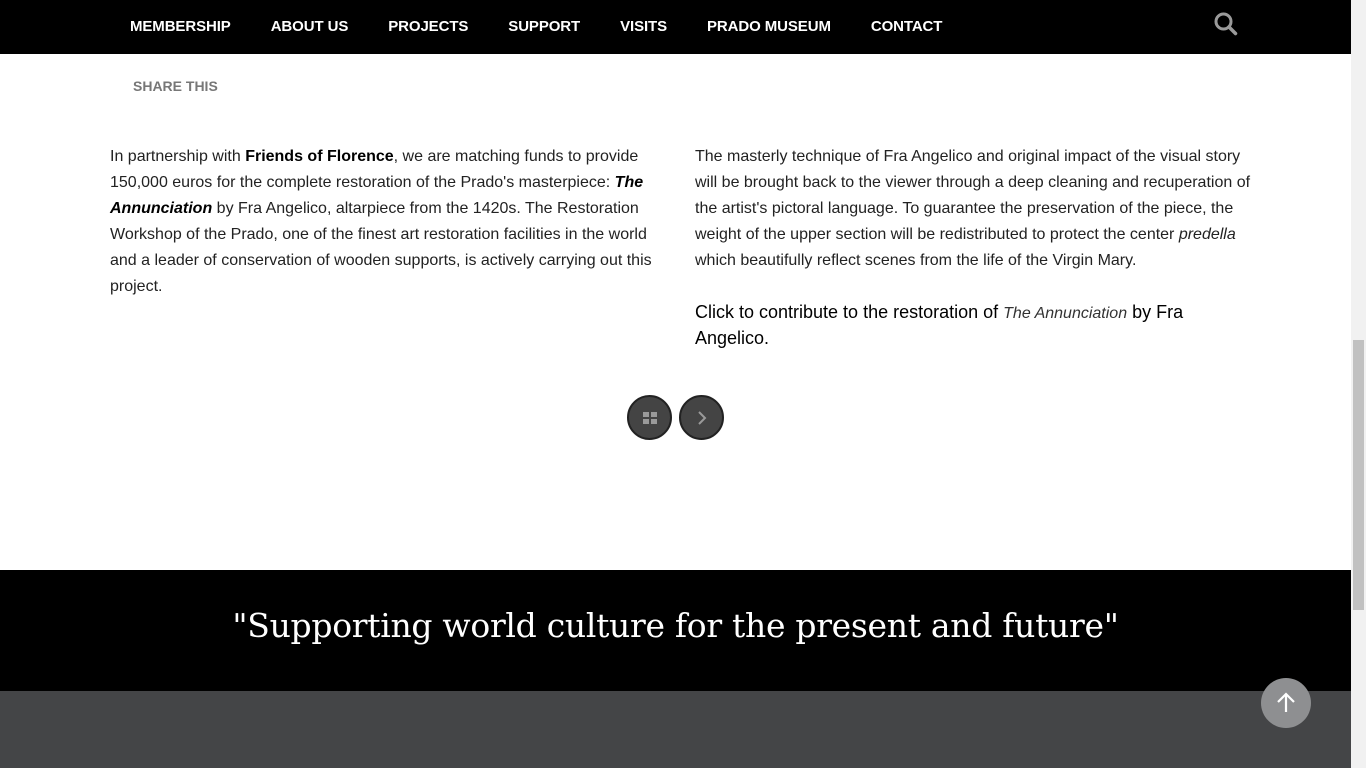 This screenshot has width=1366, height=768. What do you see at coordinates (1358, 475) in the screenshot?
I see `scrollbar-thumb` at bounding box center [1358, 475].